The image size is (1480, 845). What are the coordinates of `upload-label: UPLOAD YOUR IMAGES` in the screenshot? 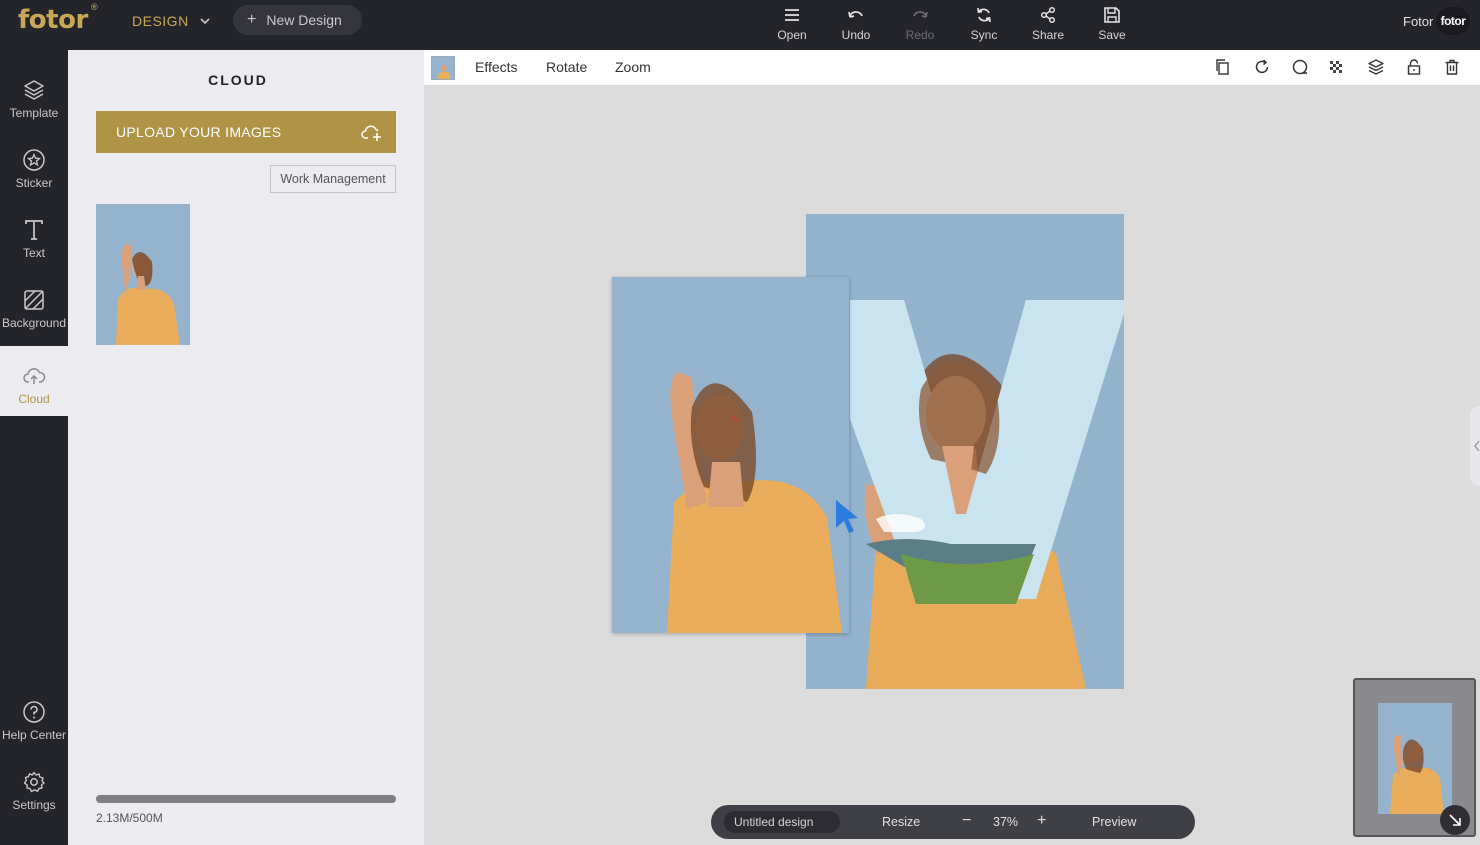 It's located at (199, 132).